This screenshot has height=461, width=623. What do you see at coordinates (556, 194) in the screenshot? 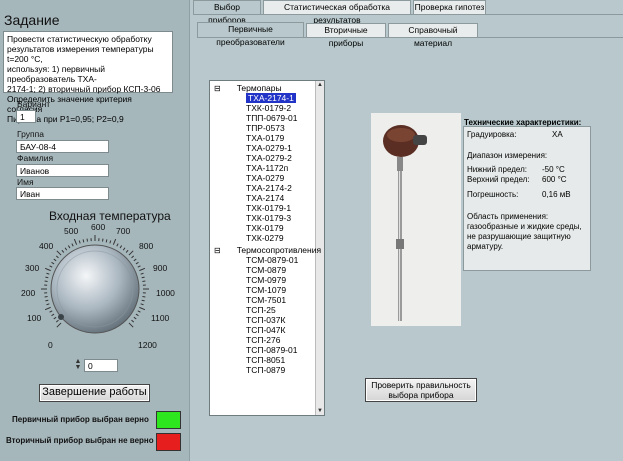
I see `error-value: 0,16 мВ` at bounding box center [556, 194].